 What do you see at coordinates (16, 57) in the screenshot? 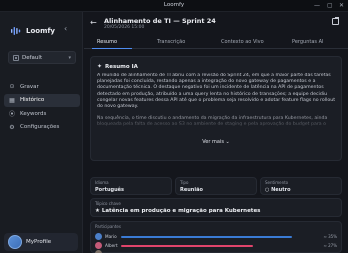
I see `workspace-icon` at bounding box center [16, 57].